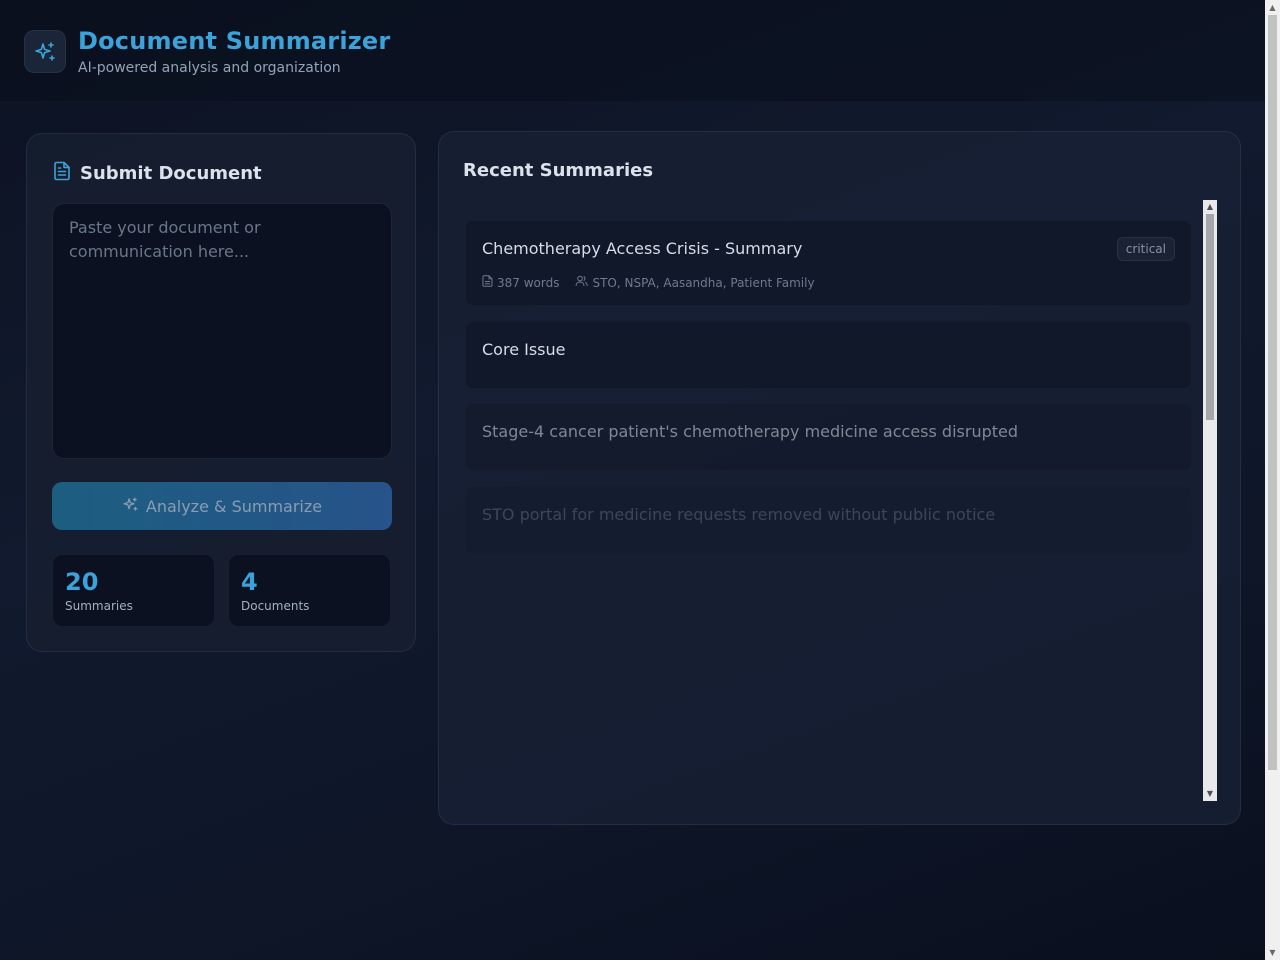 This screenshot has height=960, width=1280. Describe the element at coordinates (249, 582) in the screenshot. I see `stat-documents-value: 4` at that location.